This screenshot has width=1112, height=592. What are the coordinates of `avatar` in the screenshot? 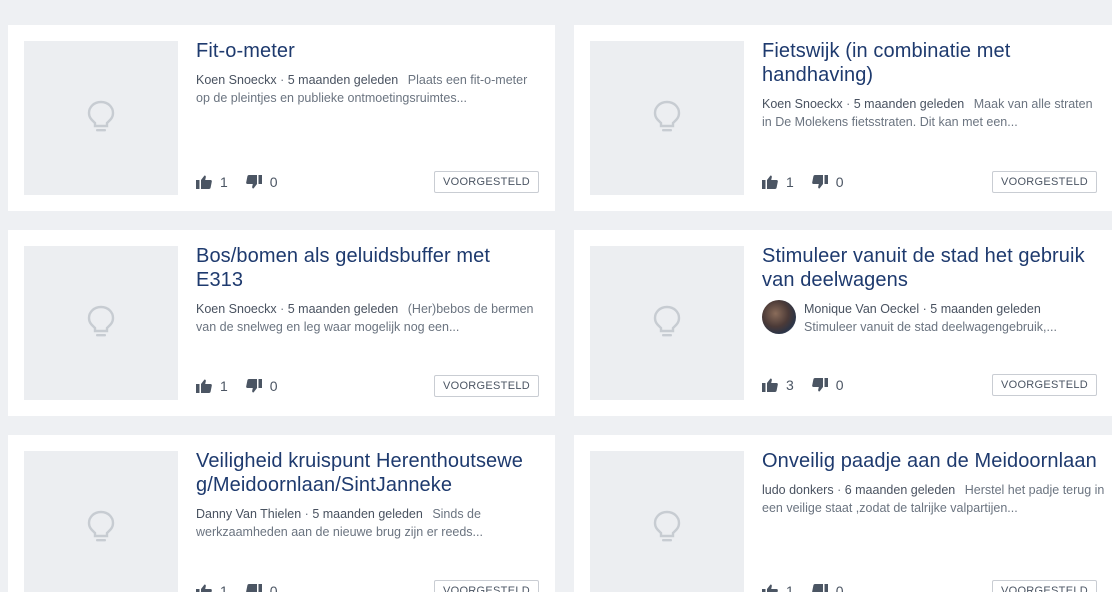 It's located at (779, 317).